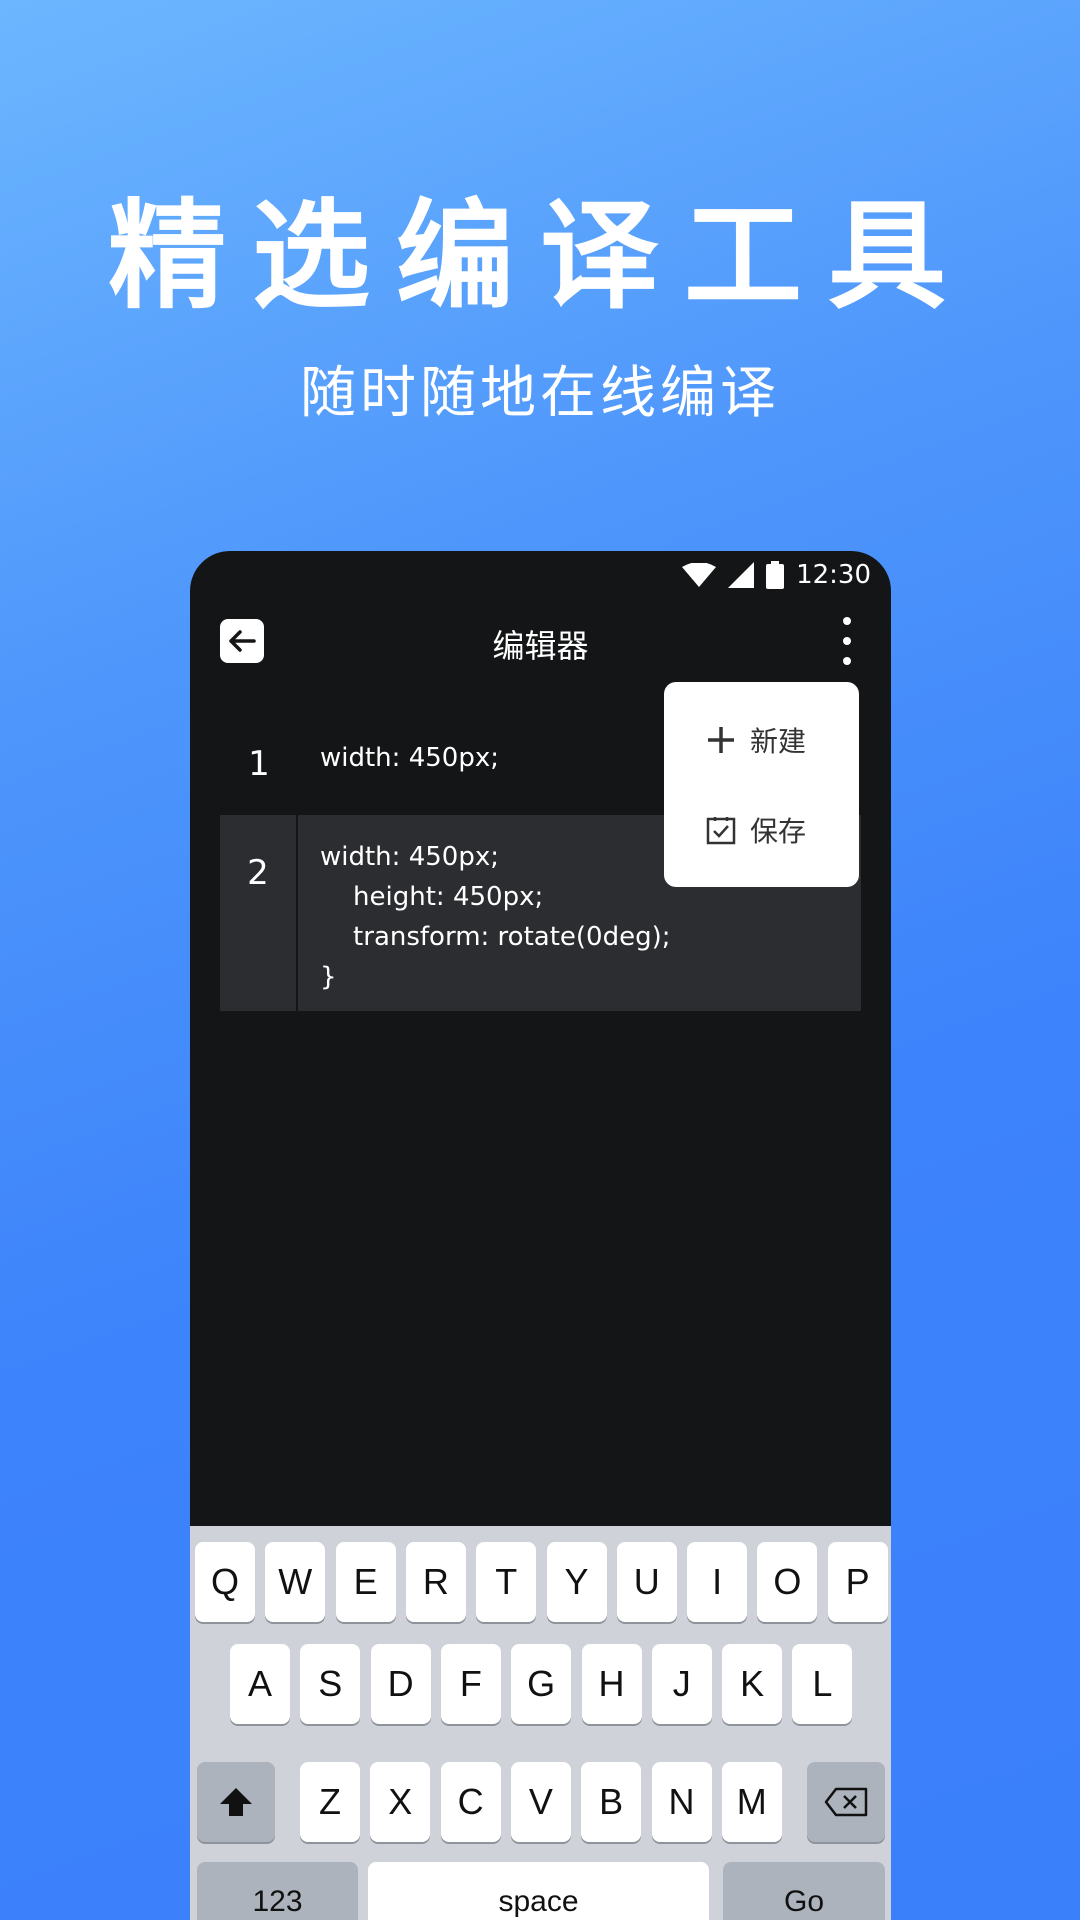  What do you see at coordinates (717, 1582) in the screenshot?
I see `key-letter: I` at bounding box center [717, 1582].